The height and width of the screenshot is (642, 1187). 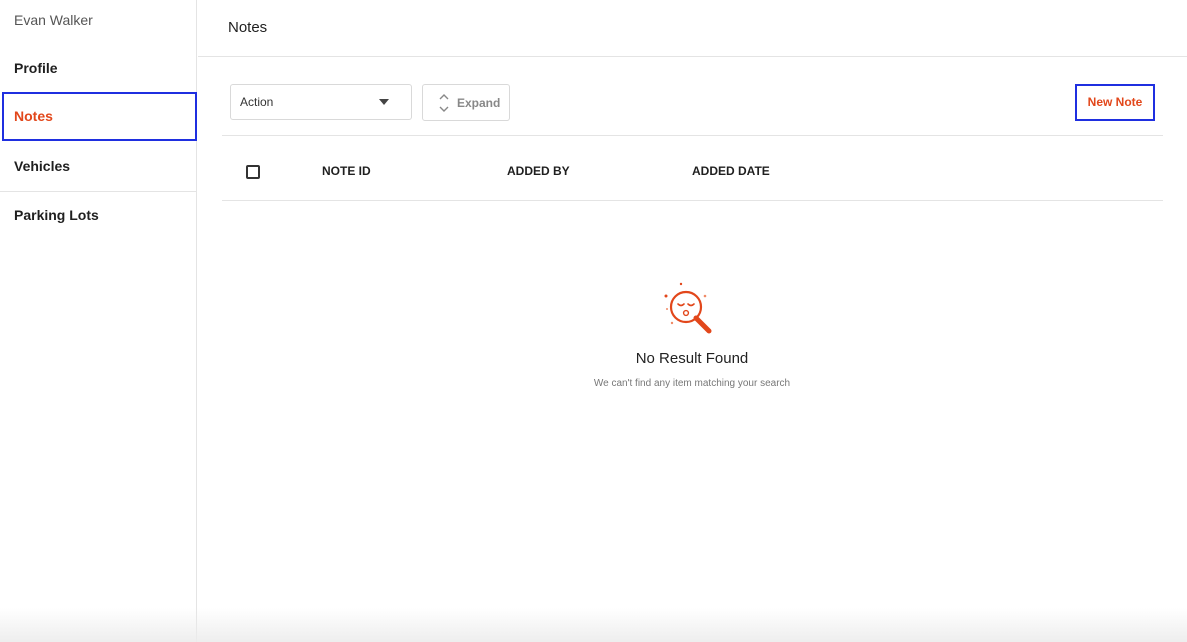 What do you see at coordinates (1115, 102) in the screenshot?
I see `new-note-button: New Note` at bounding box center [1115, 102].